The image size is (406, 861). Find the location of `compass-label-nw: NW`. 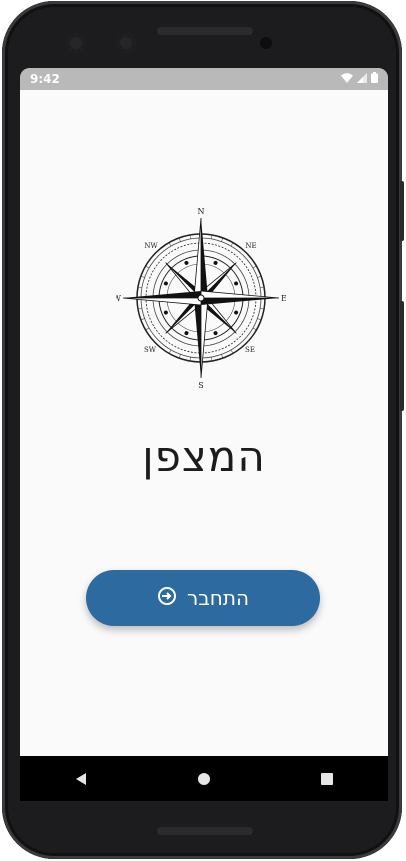

compass-label-nw: NW is located at coordinates (151, 246).